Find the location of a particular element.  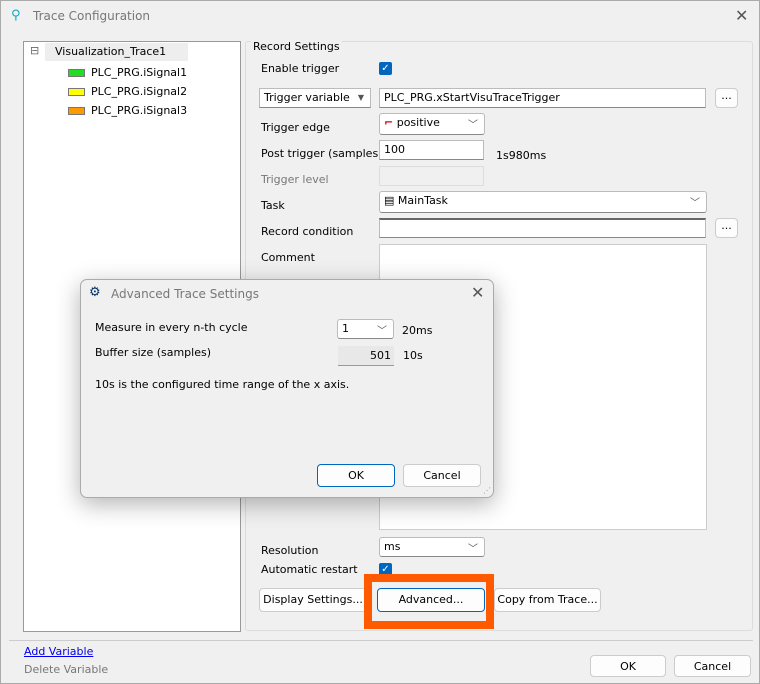

measure-cycle-select: 1 ﹀ is located at coordinates (365, 329).